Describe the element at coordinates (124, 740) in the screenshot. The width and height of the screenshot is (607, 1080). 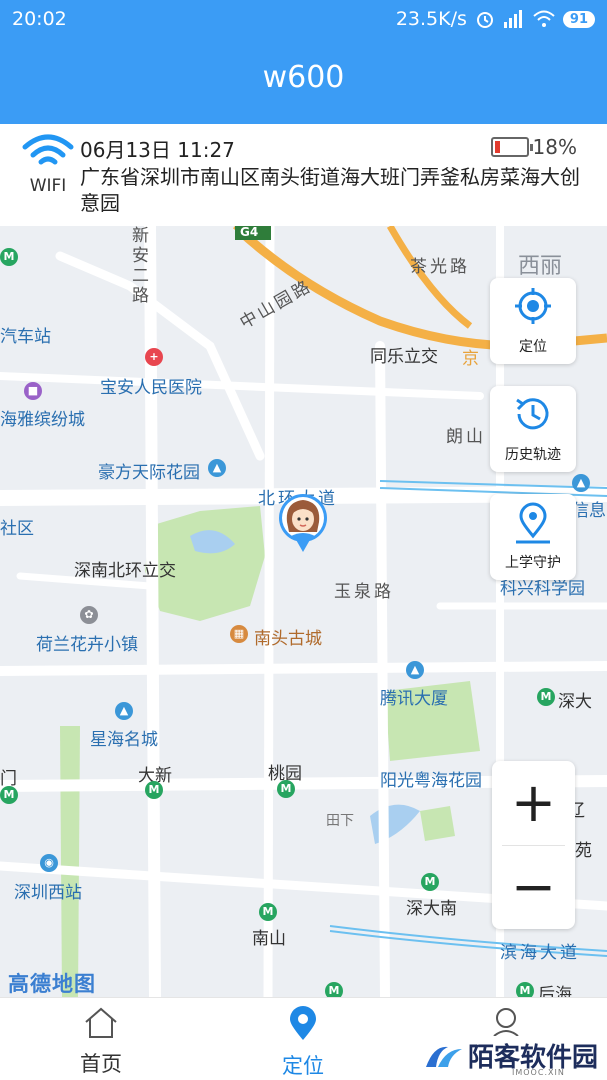
I see `map-label-xinghai: 星海名城` at that location.